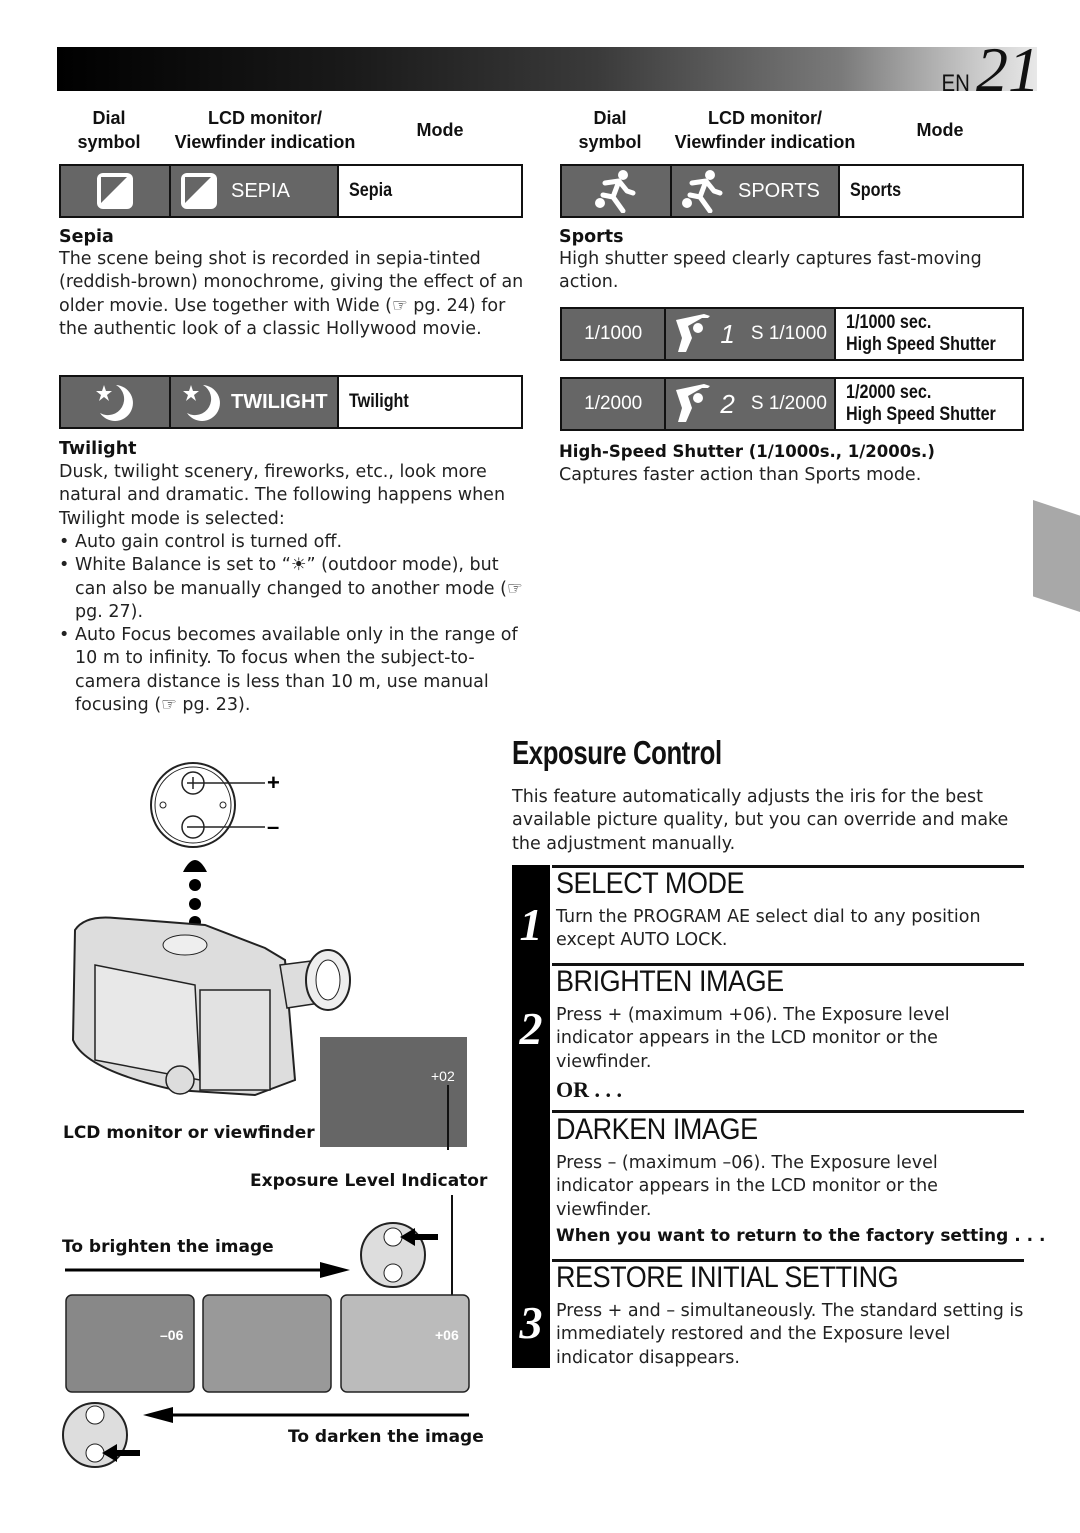 The image size is (1080, 1533). Describe the element at coordinates (614, 404) in the screenshot. I see `dial-symbol-cell: 1/2000` at that location.